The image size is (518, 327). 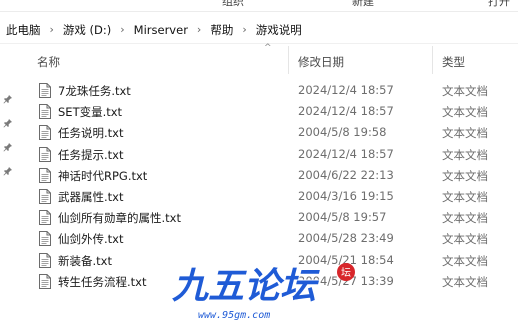 I want to click on file-modified-date: 2004/3/16 19:15, so click(x=346, y=195).